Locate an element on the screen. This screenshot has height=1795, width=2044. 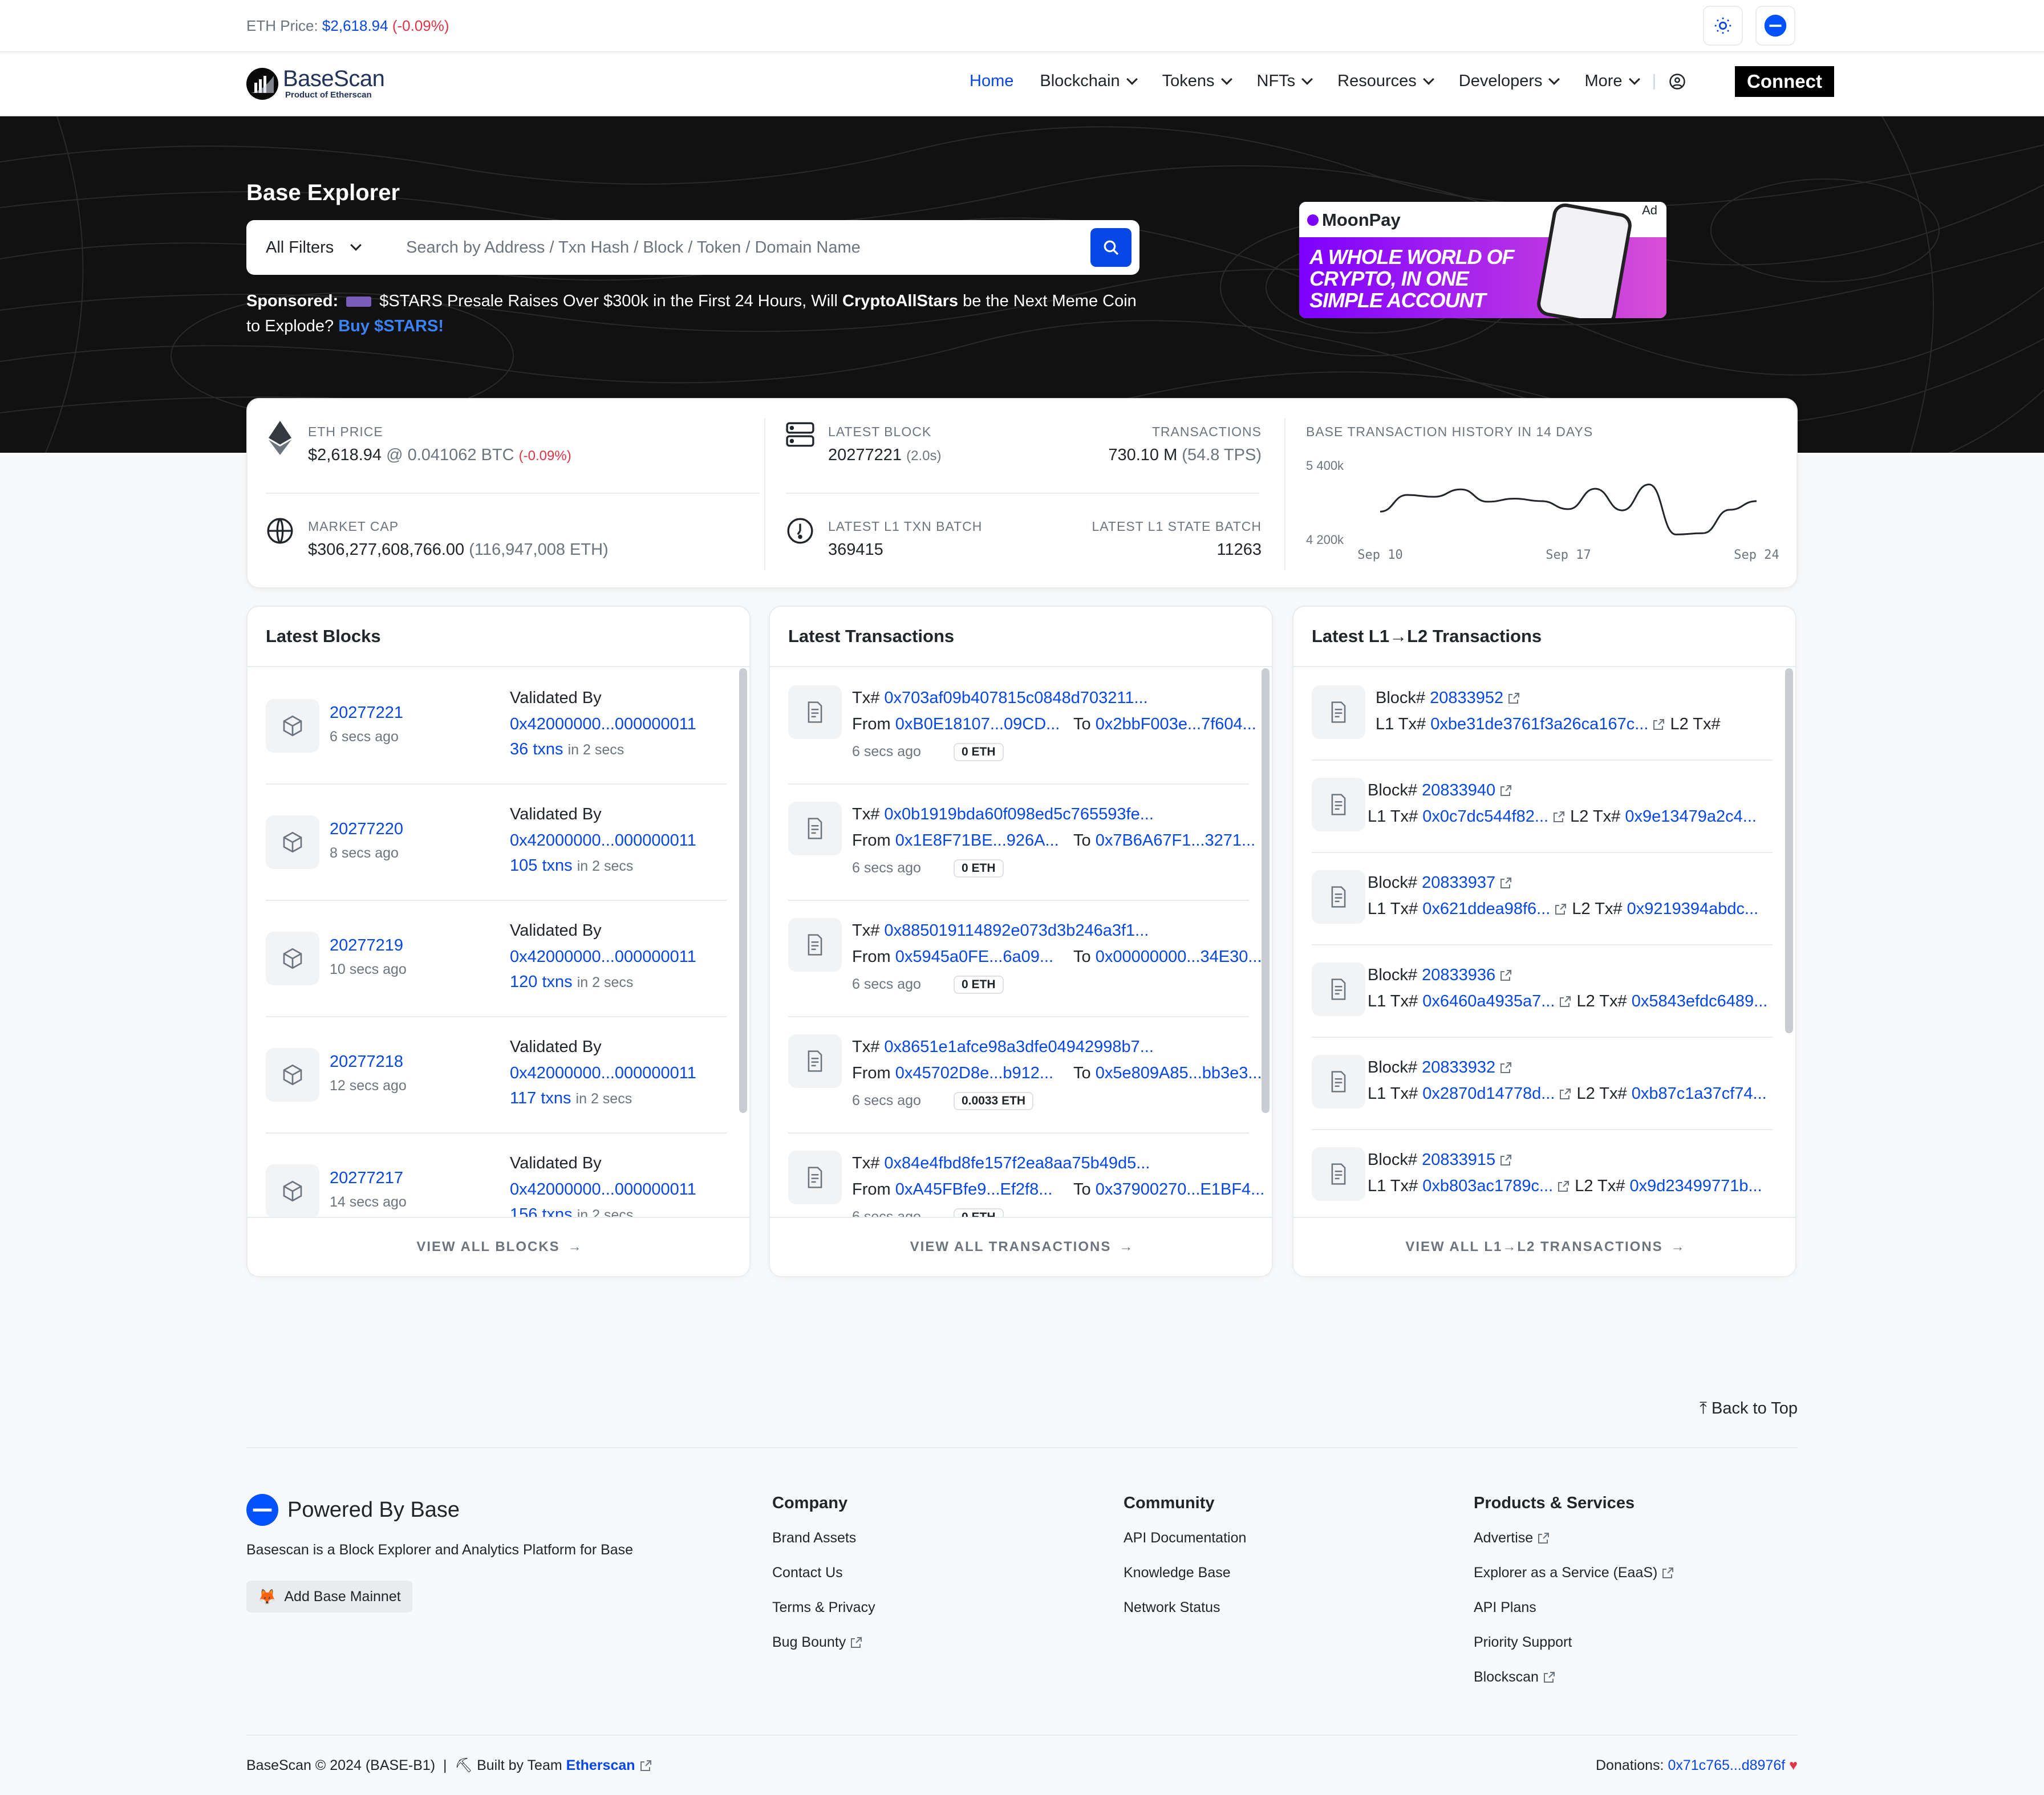
block-number-link: 20277221 is located at coordinates (366, 713).